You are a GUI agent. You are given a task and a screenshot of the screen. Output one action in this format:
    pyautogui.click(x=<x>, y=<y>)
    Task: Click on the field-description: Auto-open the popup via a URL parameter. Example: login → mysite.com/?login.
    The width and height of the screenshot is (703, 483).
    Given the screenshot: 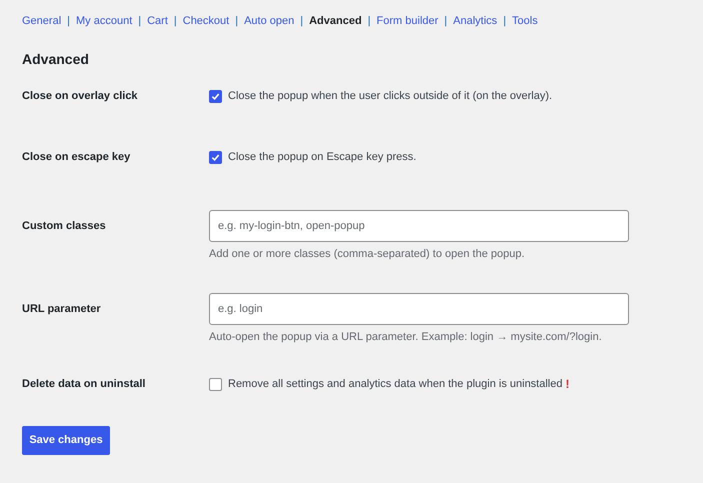 What is the action you would take?
    pyautogui.click(x=406, y=337)
    